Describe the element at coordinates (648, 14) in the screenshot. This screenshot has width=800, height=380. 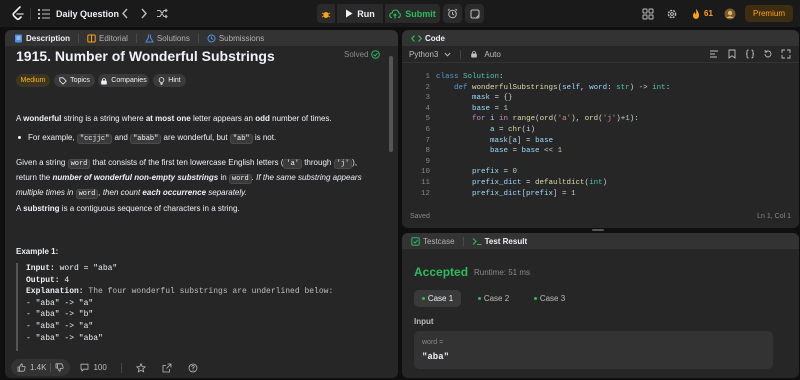
I see `grid-apps-icon` at that location.